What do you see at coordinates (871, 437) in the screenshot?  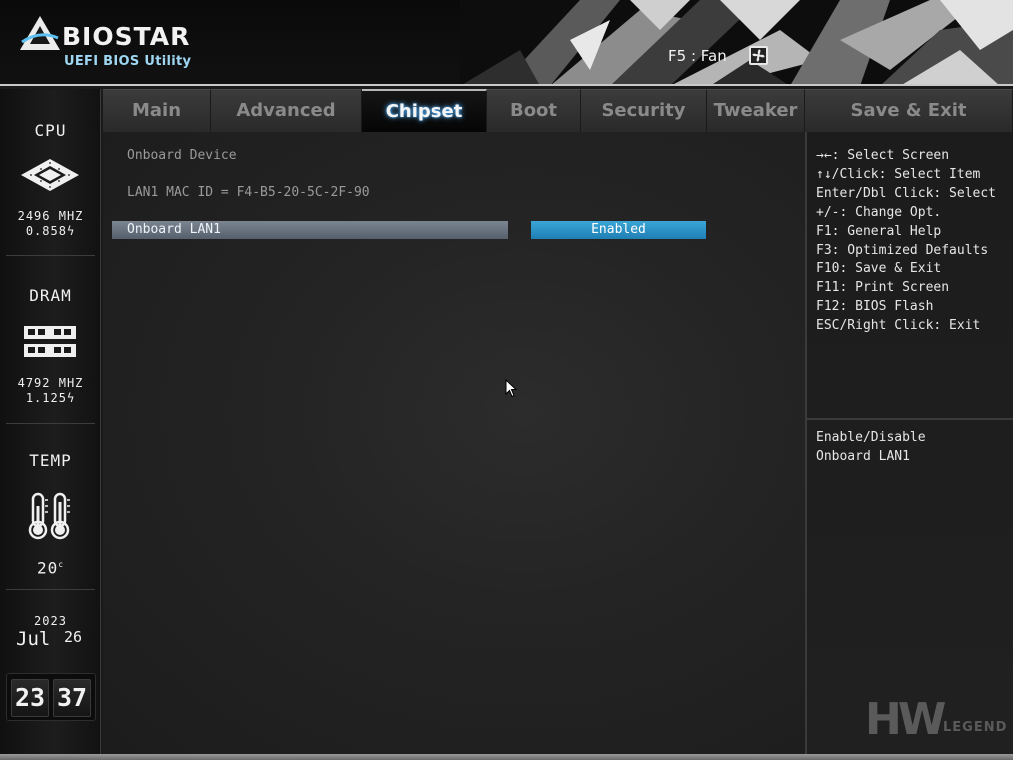 I see `help-description-line: Enable/Disable` at bounding box center [871, 437].